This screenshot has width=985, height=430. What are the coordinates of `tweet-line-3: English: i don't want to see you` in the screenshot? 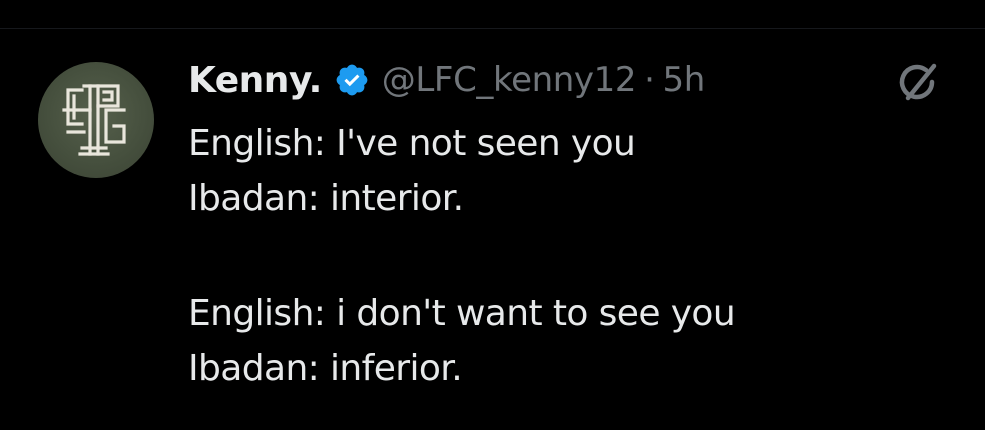 It's located at (462, 313).